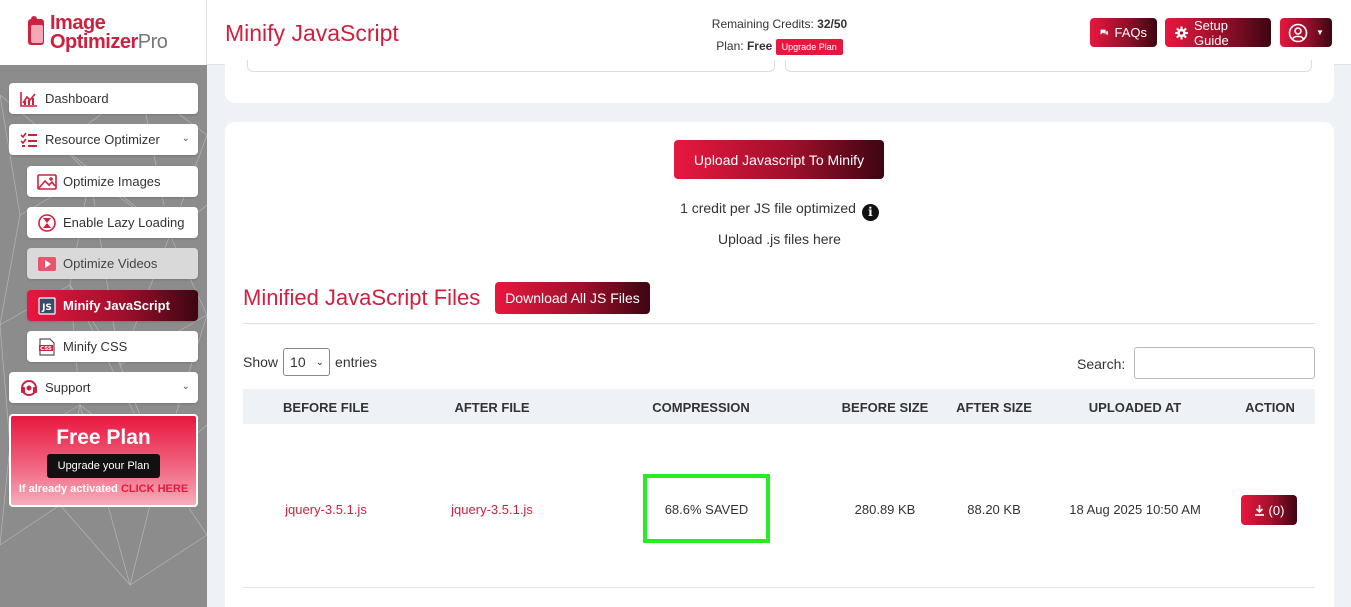 The height and width of the screenshot is (607, 1351). I want to click on settings-card, so click(779, 81).